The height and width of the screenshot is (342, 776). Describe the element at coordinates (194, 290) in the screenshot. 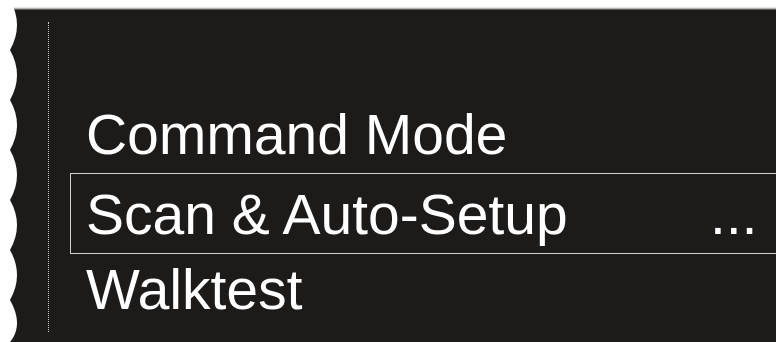

I see `menu-item-walktest: Walktest` at that location.